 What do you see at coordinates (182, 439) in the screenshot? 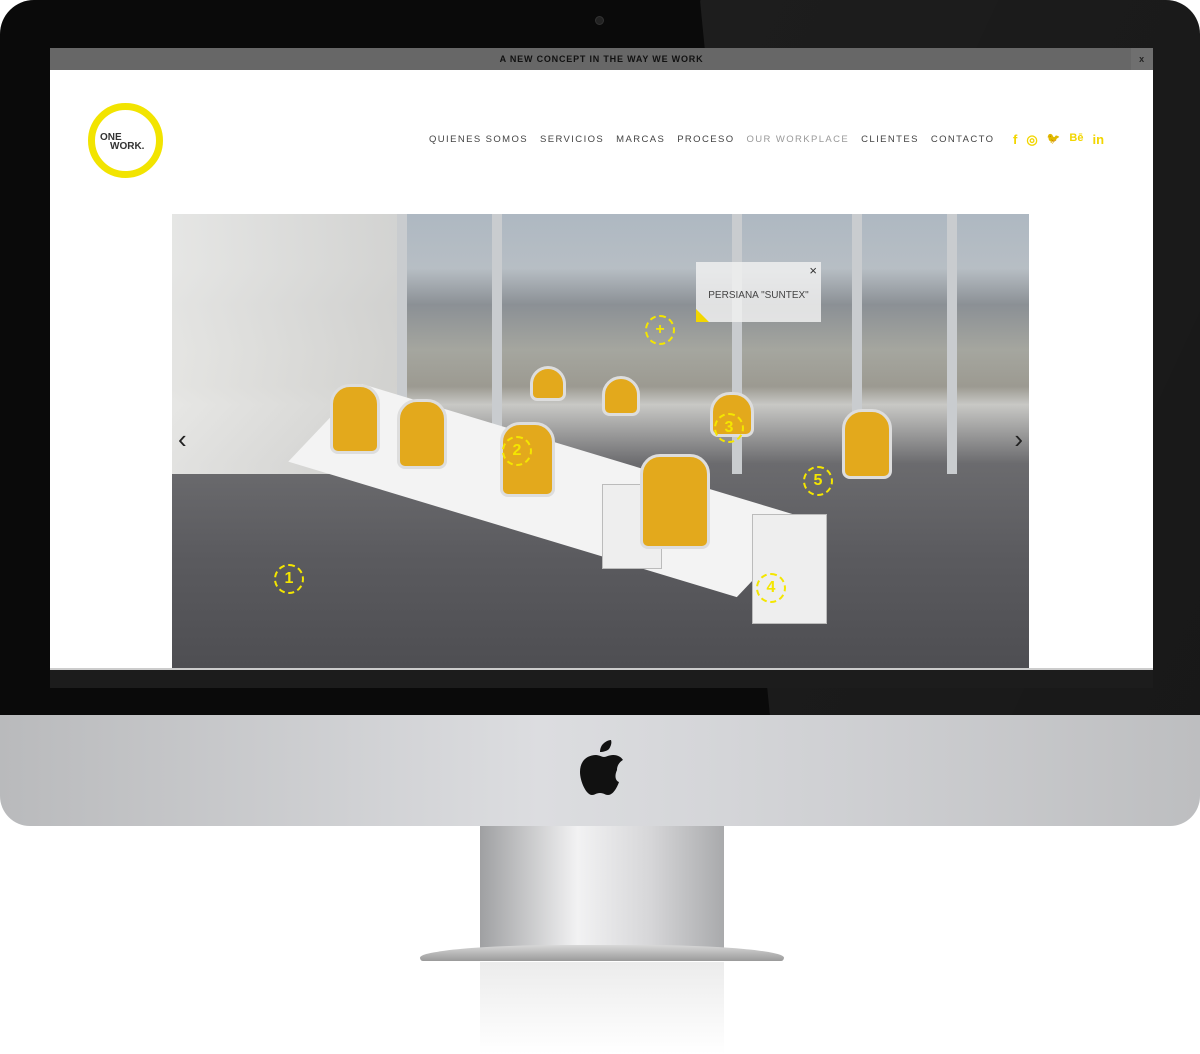
I see `prev-arrow: ‹` at bounding box center [182, 439].